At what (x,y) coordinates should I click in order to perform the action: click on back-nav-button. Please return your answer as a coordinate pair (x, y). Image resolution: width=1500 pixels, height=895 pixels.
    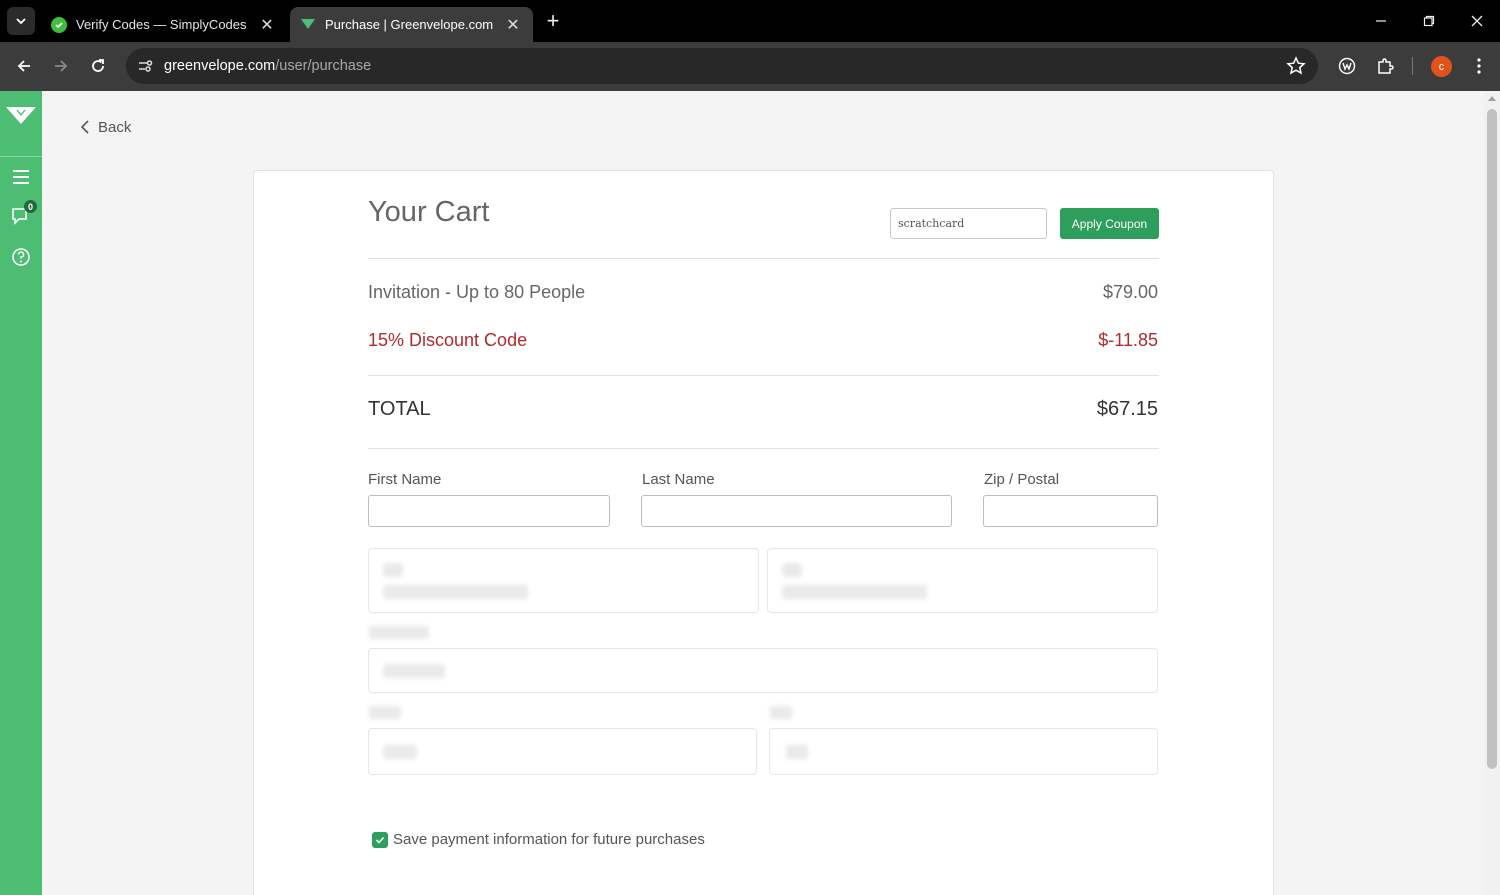
    Looking at the image, I should click on (24, 66).